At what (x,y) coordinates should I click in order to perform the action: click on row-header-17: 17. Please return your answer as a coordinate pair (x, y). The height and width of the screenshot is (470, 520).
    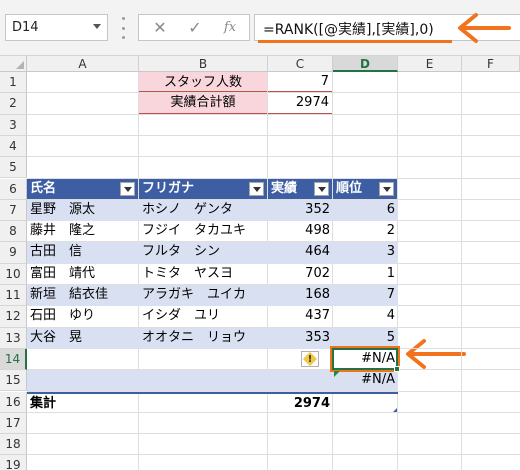
    Looking at the image, I should click on (13, 423).